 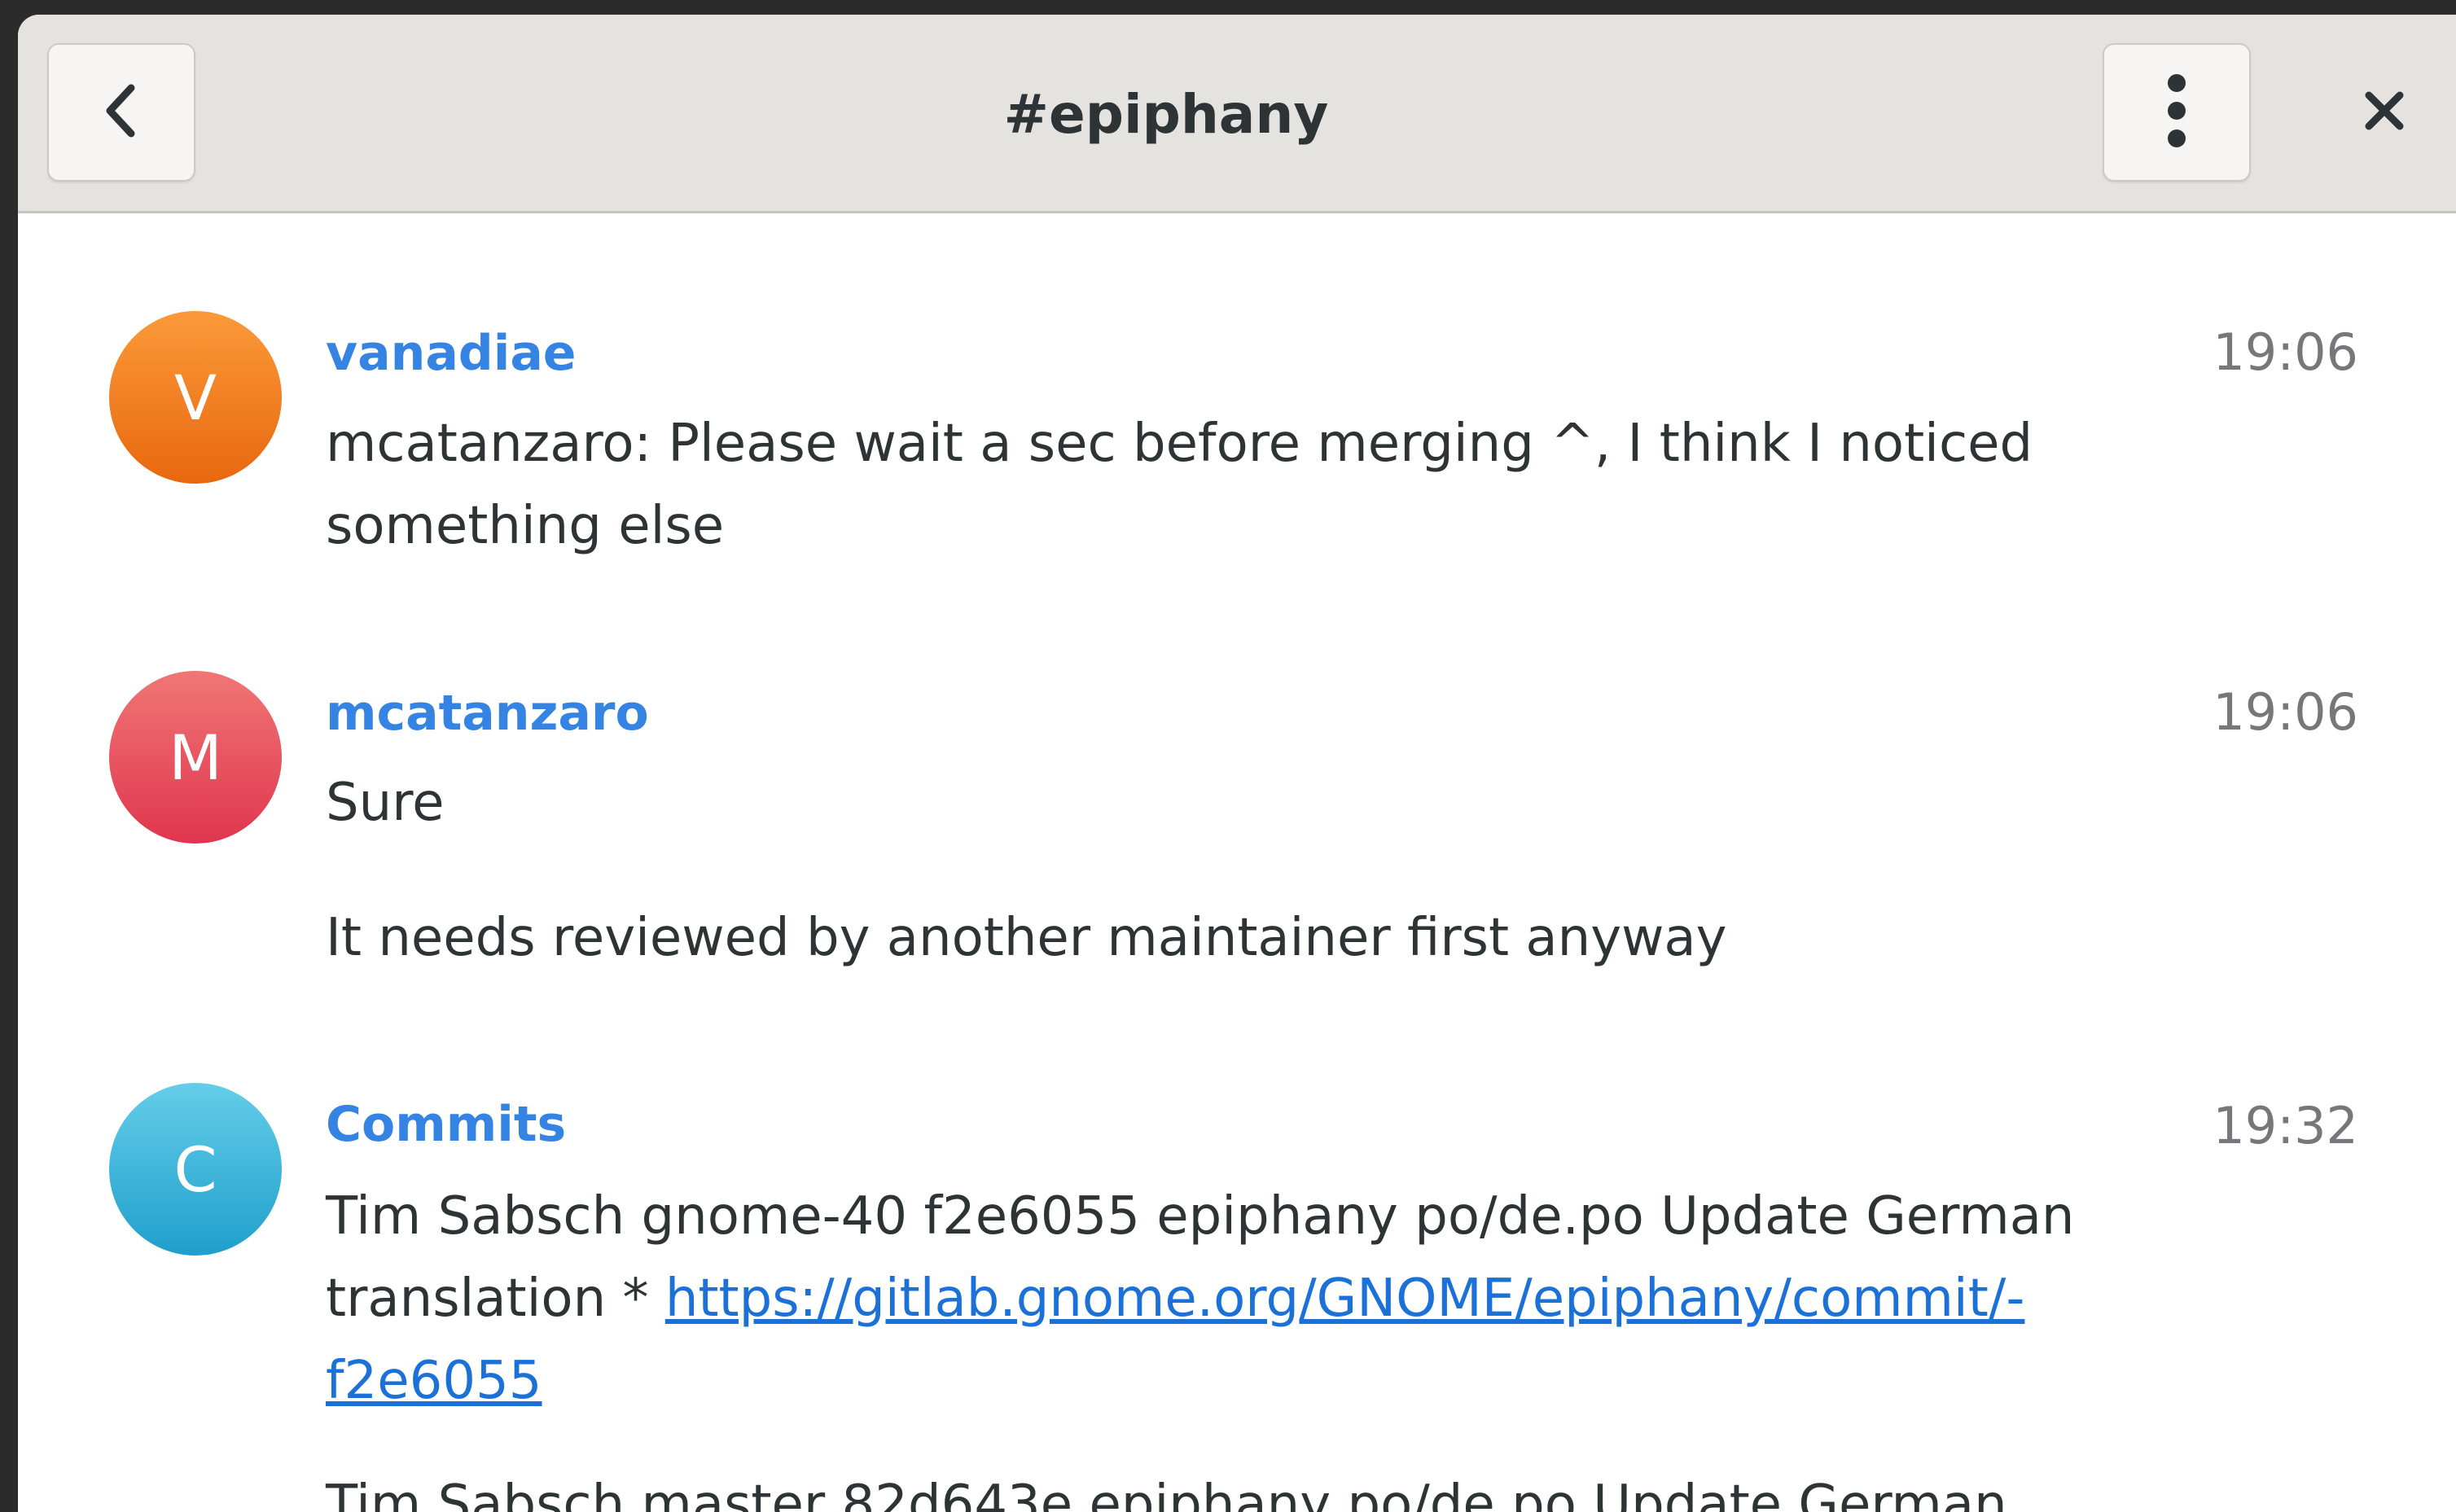 I want to click on sender-name: mcatanzaro, so click(x=487, y=713).